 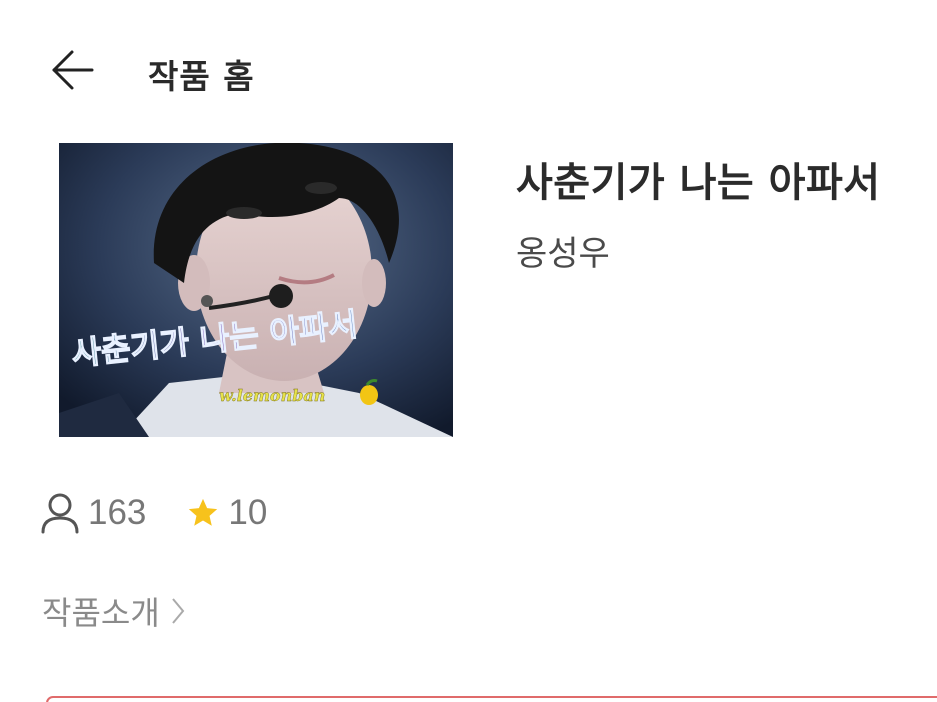 What do you see at coordinates (60, 513) in the screenshot?
I see `person-icon` at bounding box center [60, 513].